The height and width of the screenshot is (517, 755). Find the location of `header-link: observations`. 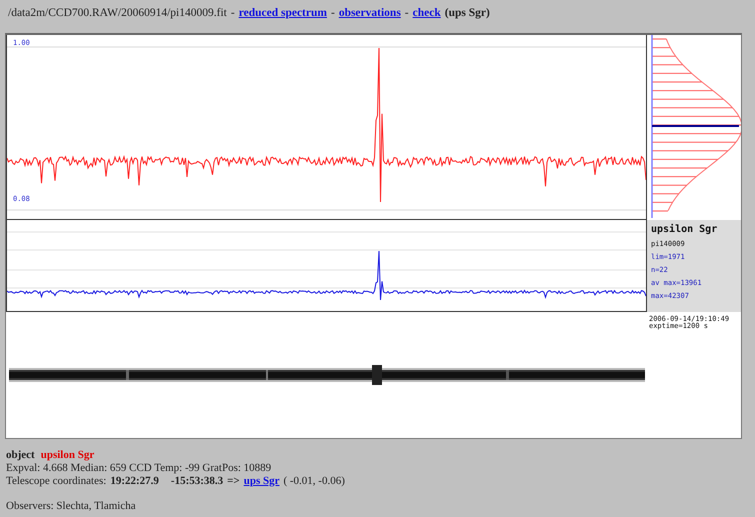

header-link: observations is located at coordinates (369, 13).